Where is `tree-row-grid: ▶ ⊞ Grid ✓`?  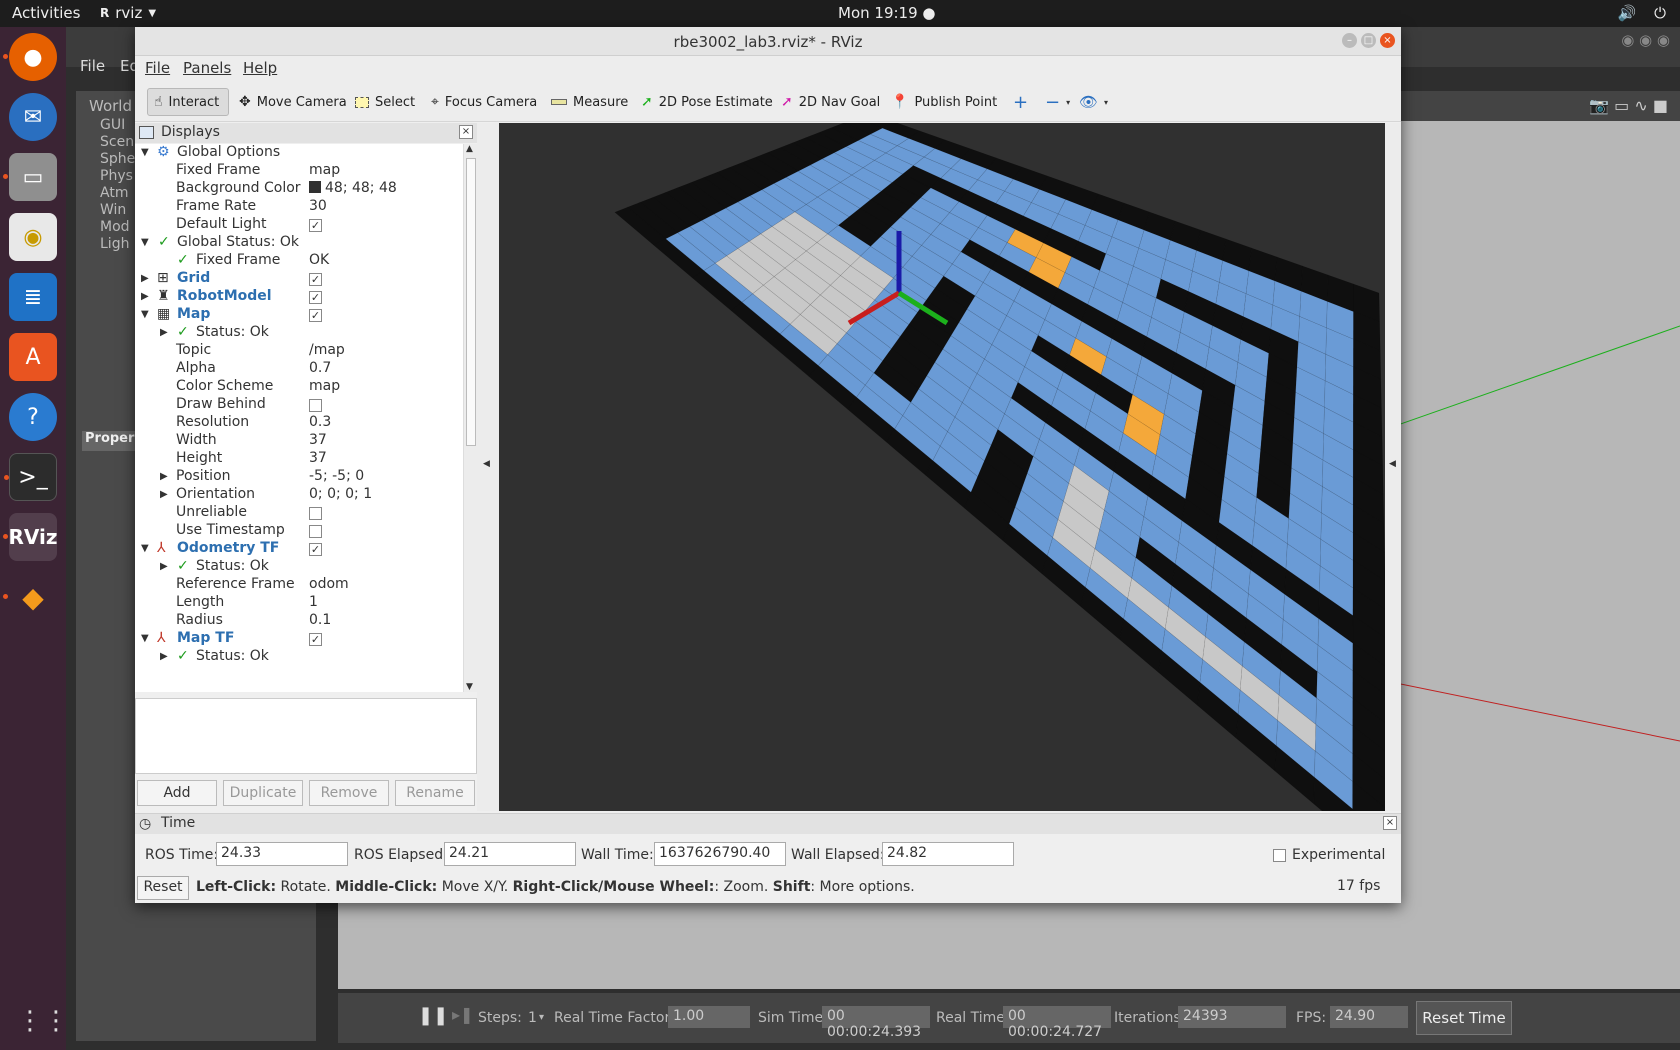 tree-row-grid: ▶ ⊞ Grid ✓ is located at coordinates (299, 279).